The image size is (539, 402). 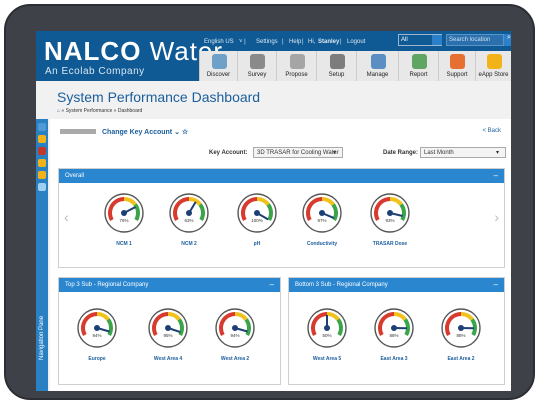 I want to click on toolbar-propose-button: Propose, so click(x=297, y=66).